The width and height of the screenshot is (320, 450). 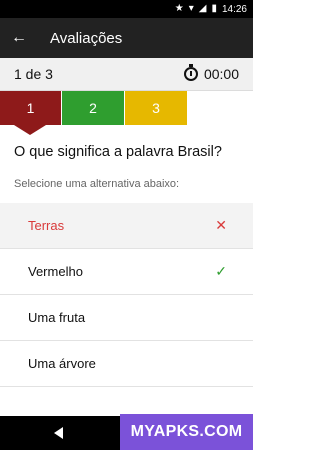 I want to click on quiz-progress-bar: 1 de 3 00:00, so click(x=126, y=74).